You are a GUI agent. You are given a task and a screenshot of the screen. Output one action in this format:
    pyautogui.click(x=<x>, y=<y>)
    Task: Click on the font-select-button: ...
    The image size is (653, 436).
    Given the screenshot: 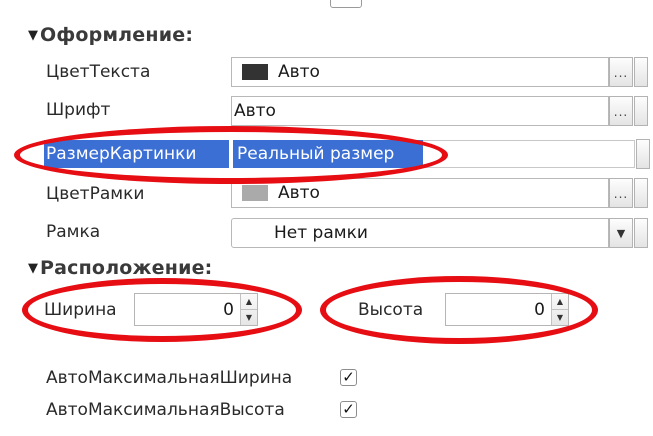 What is the action you would take?
    pyautogui.click(x=621, y=111)
    